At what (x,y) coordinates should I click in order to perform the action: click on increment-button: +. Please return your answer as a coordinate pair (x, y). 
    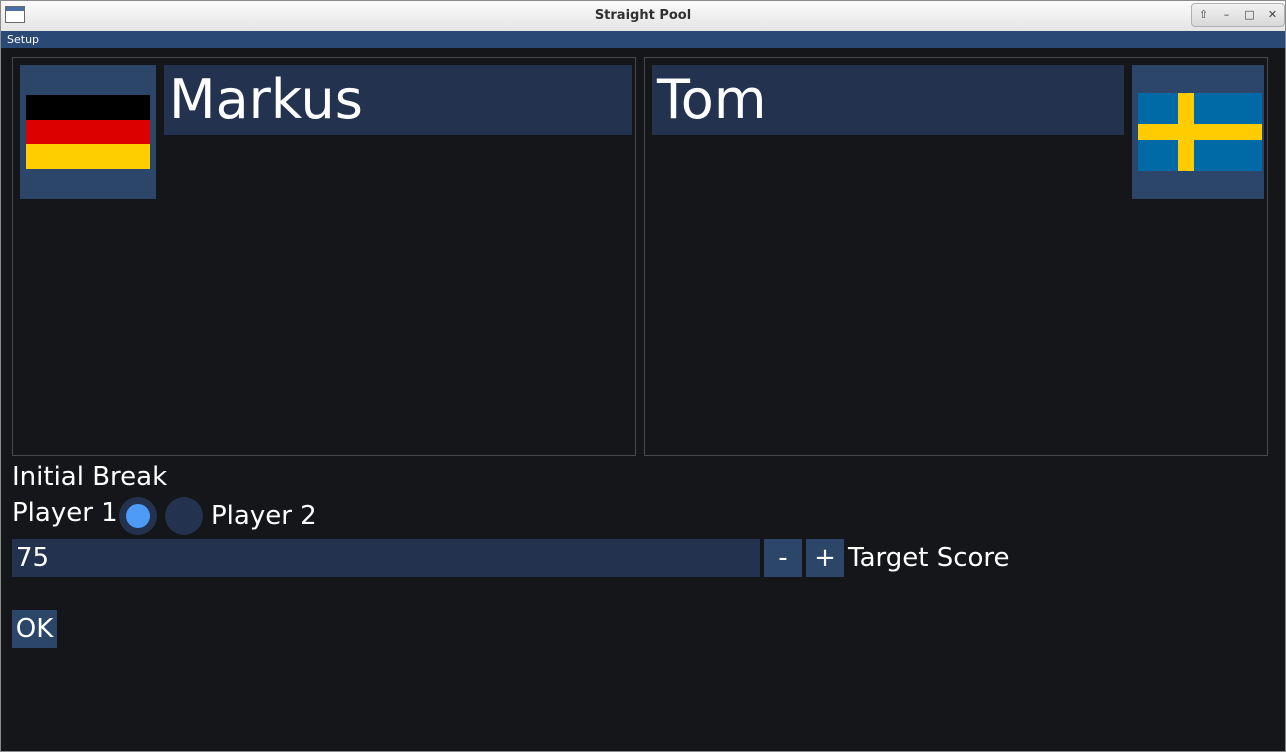
    Looking at the image, I should click on (825, 558).